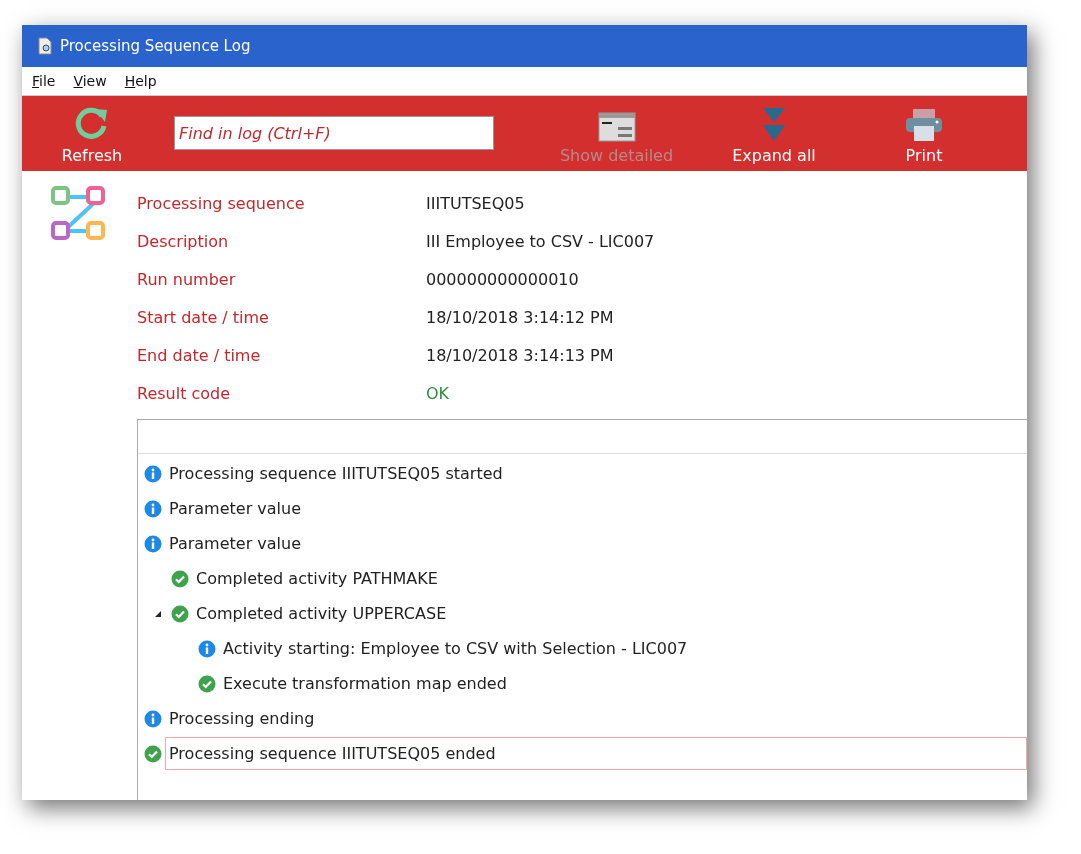 This screenshot has height=854, width=1081. Describe the element at coordinates (79, 214) in the screenshot. I see `sequence-diagram-icon` at that location.